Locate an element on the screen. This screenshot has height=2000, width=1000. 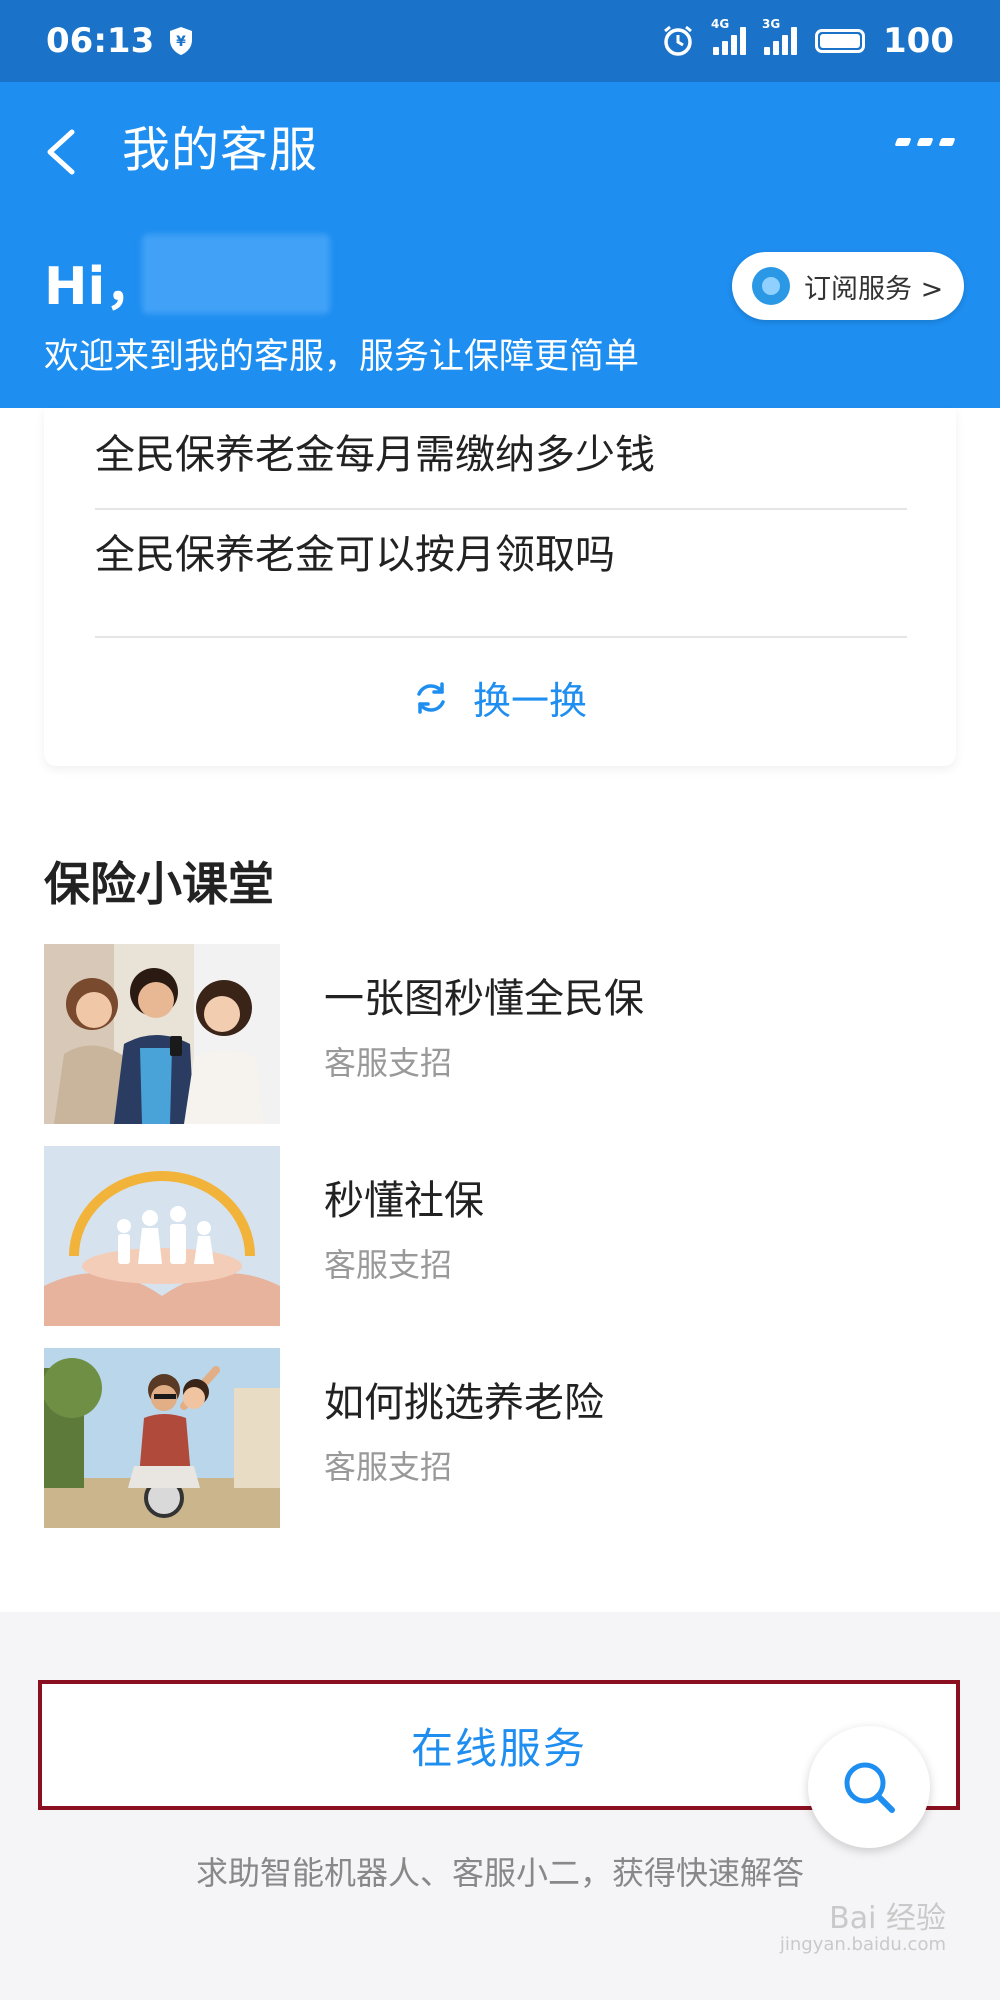
status-time: 06:13 is located at coordinates (100, 41).